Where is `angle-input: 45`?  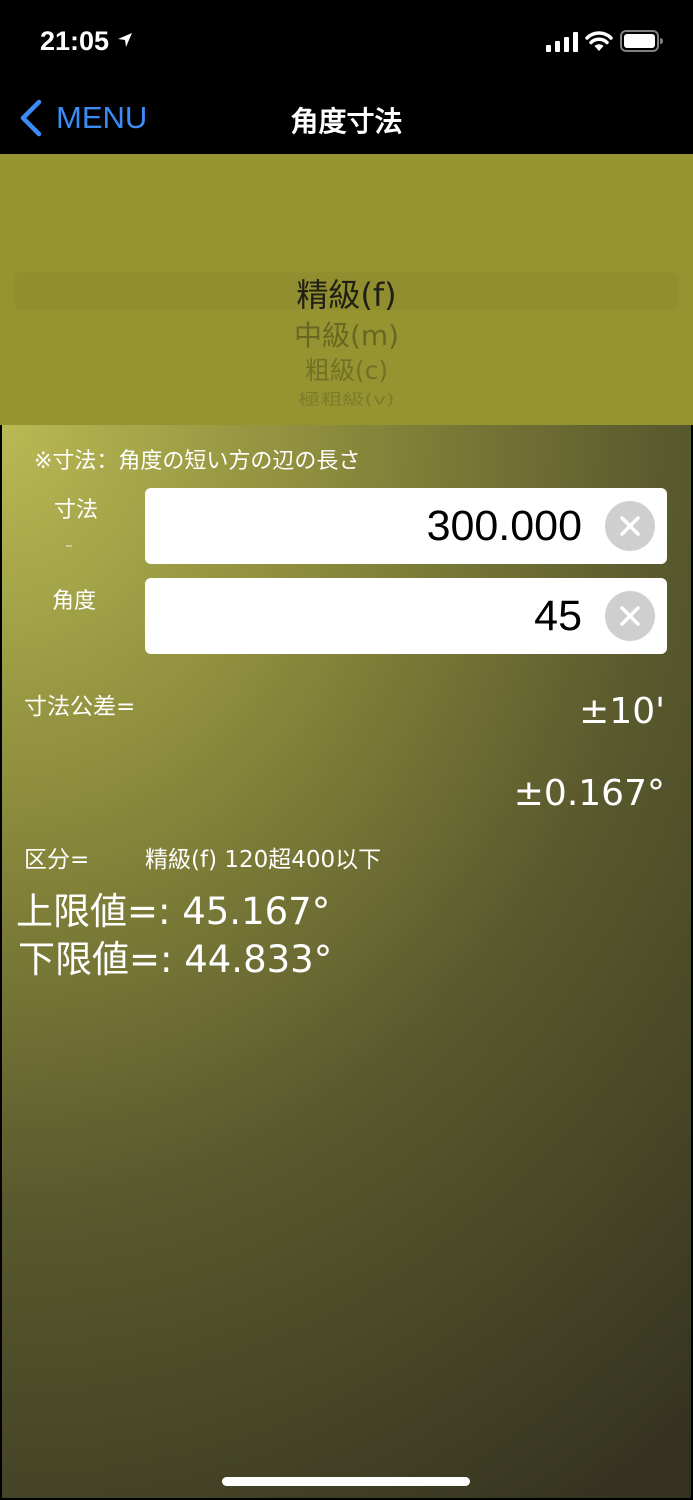 angle-input: 45 is located at coordinates (406, 616).